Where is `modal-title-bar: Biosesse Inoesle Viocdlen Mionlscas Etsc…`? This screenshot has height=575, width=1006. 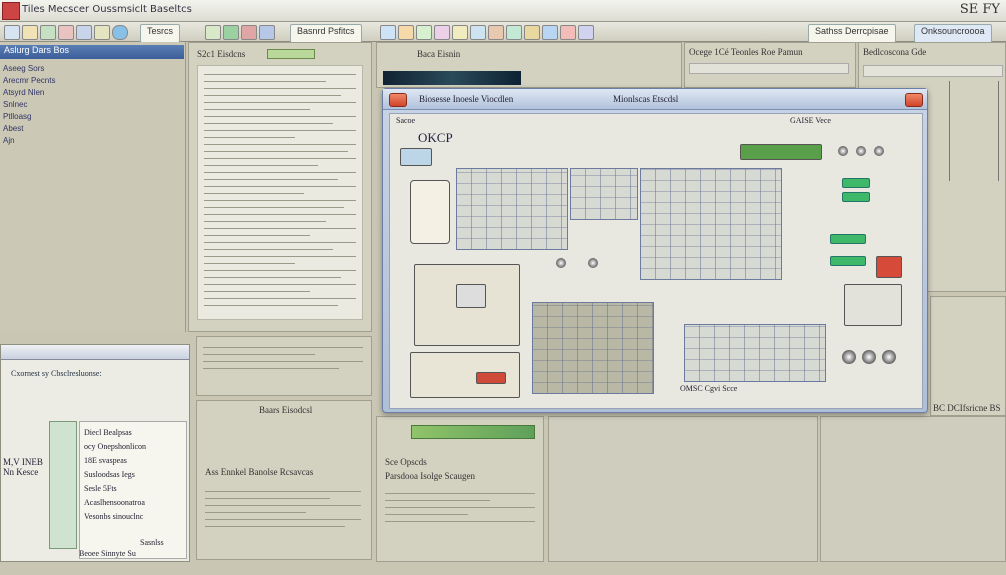 modal-title-bar: Biosesse Inoesle Viocdlen Mionlscas Etsc… is located at coordinates (655, 99).